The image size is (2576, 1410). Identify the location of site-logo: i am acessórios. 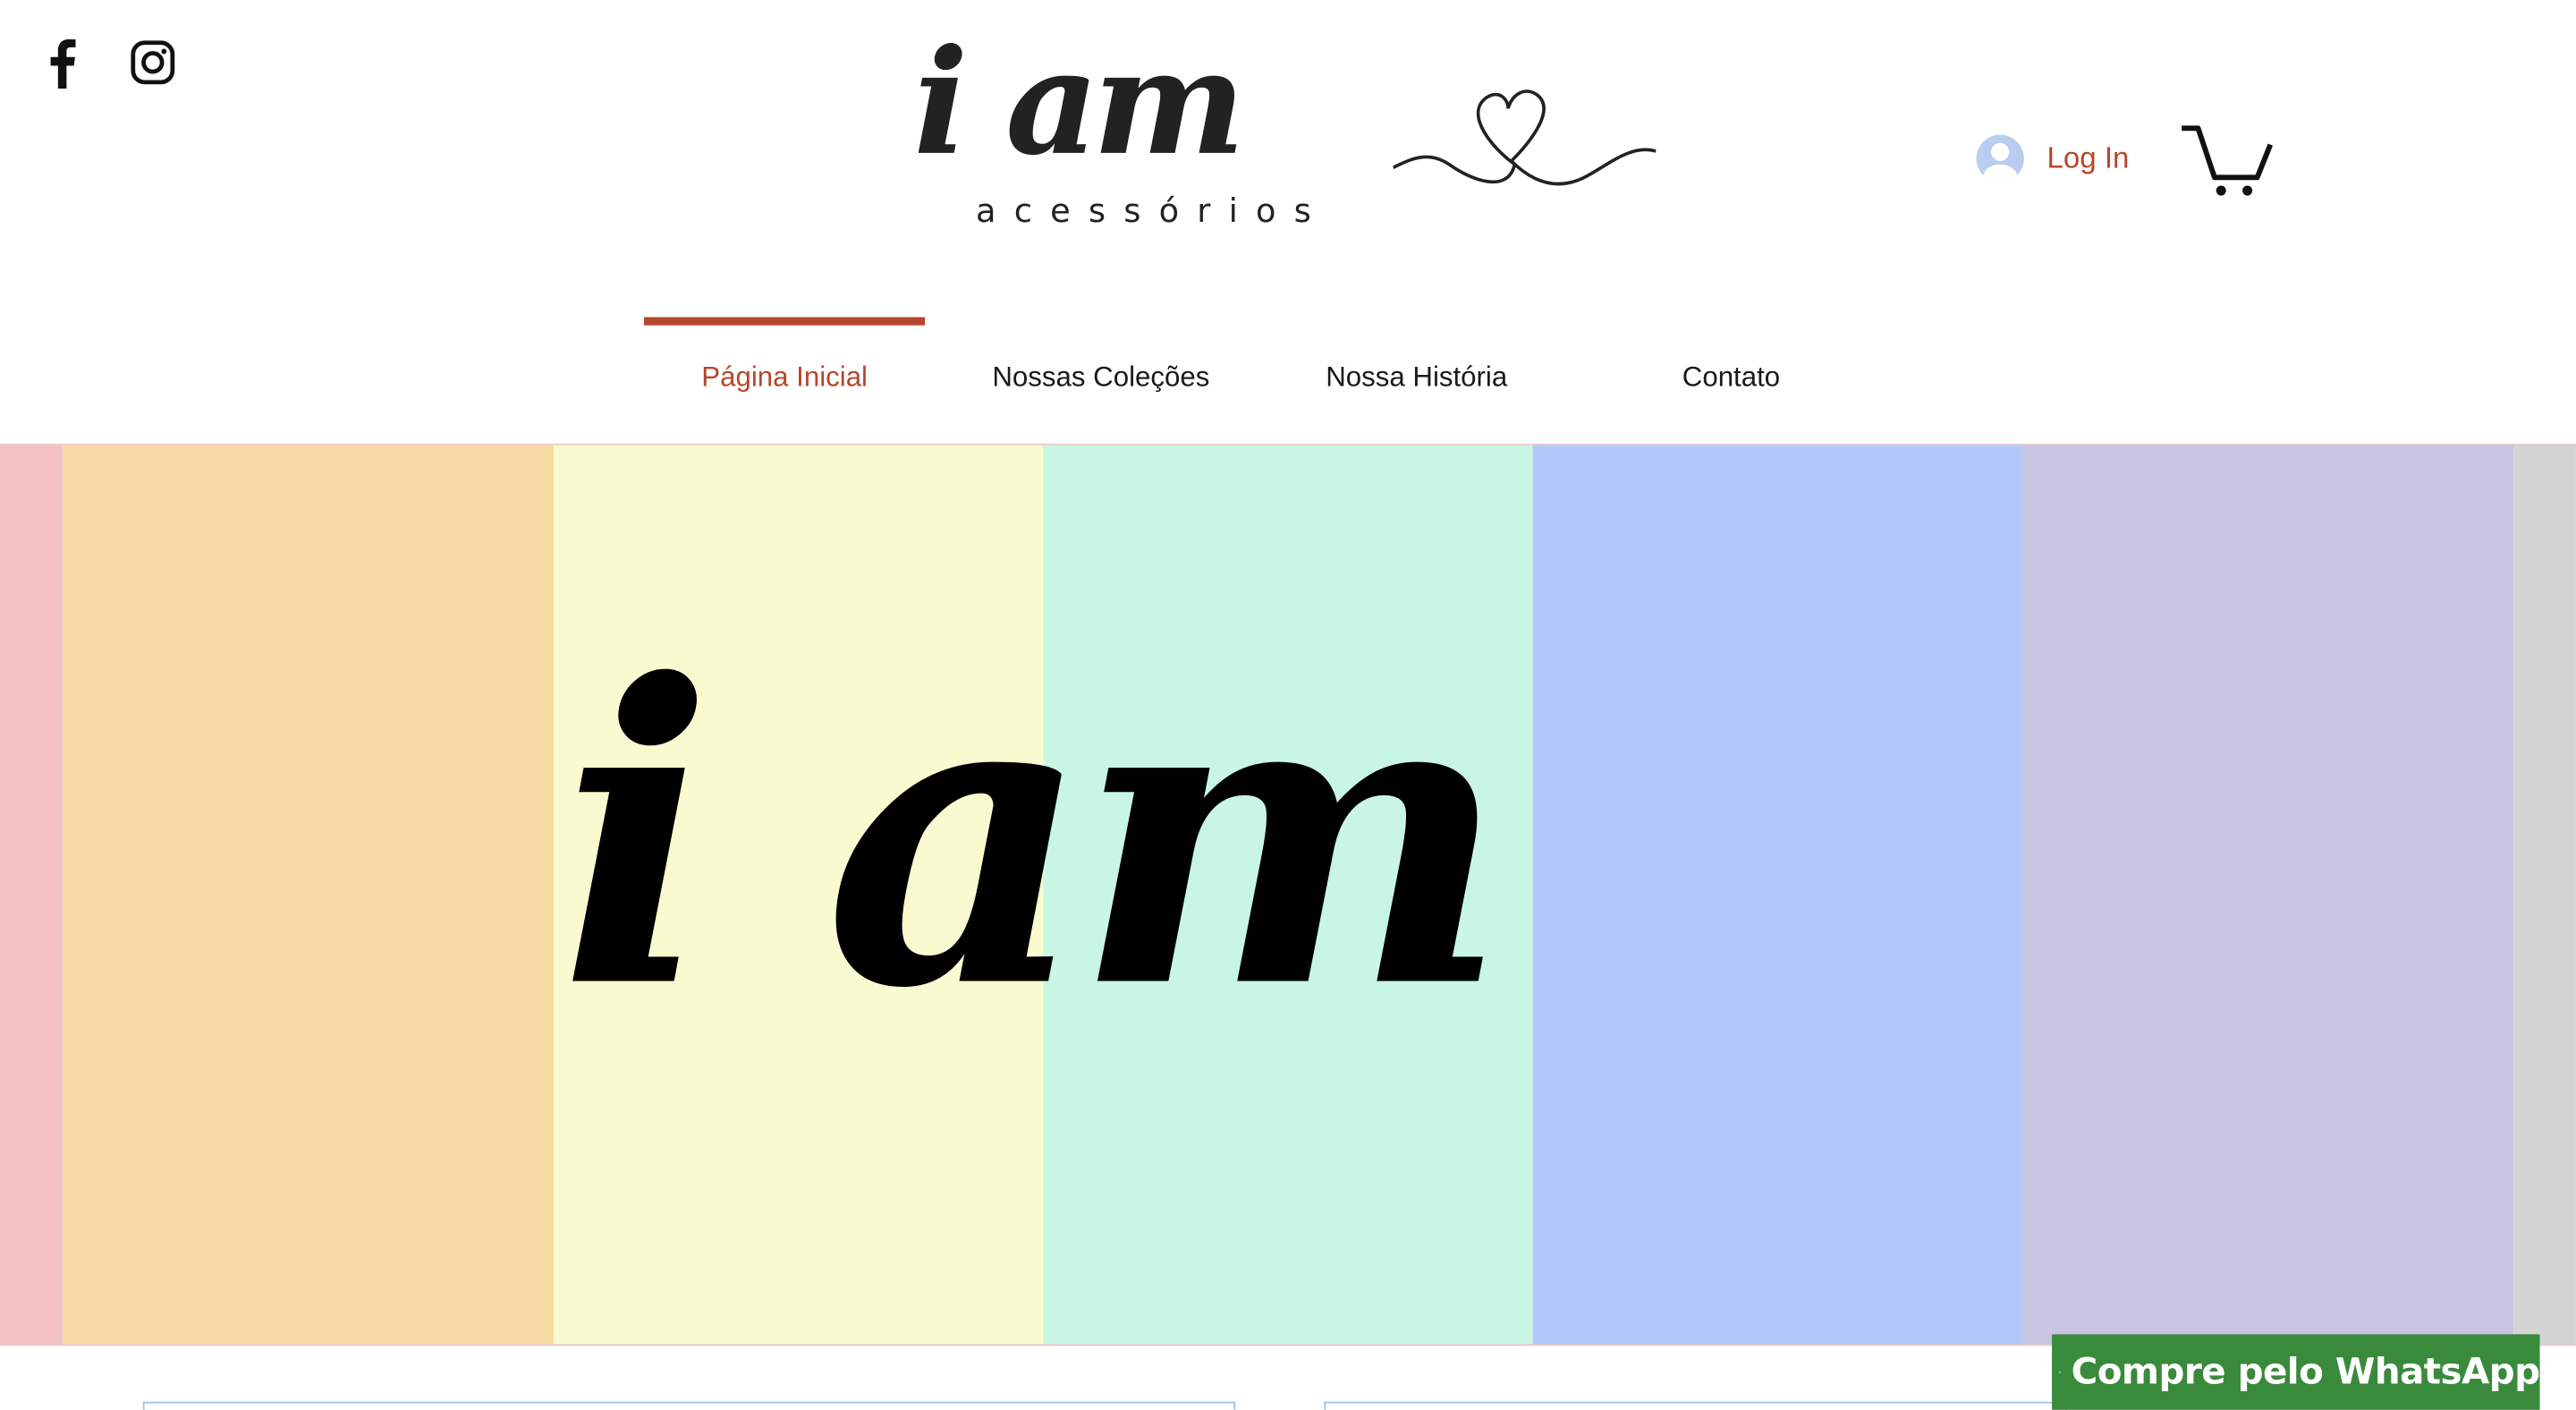
(1279, 130).